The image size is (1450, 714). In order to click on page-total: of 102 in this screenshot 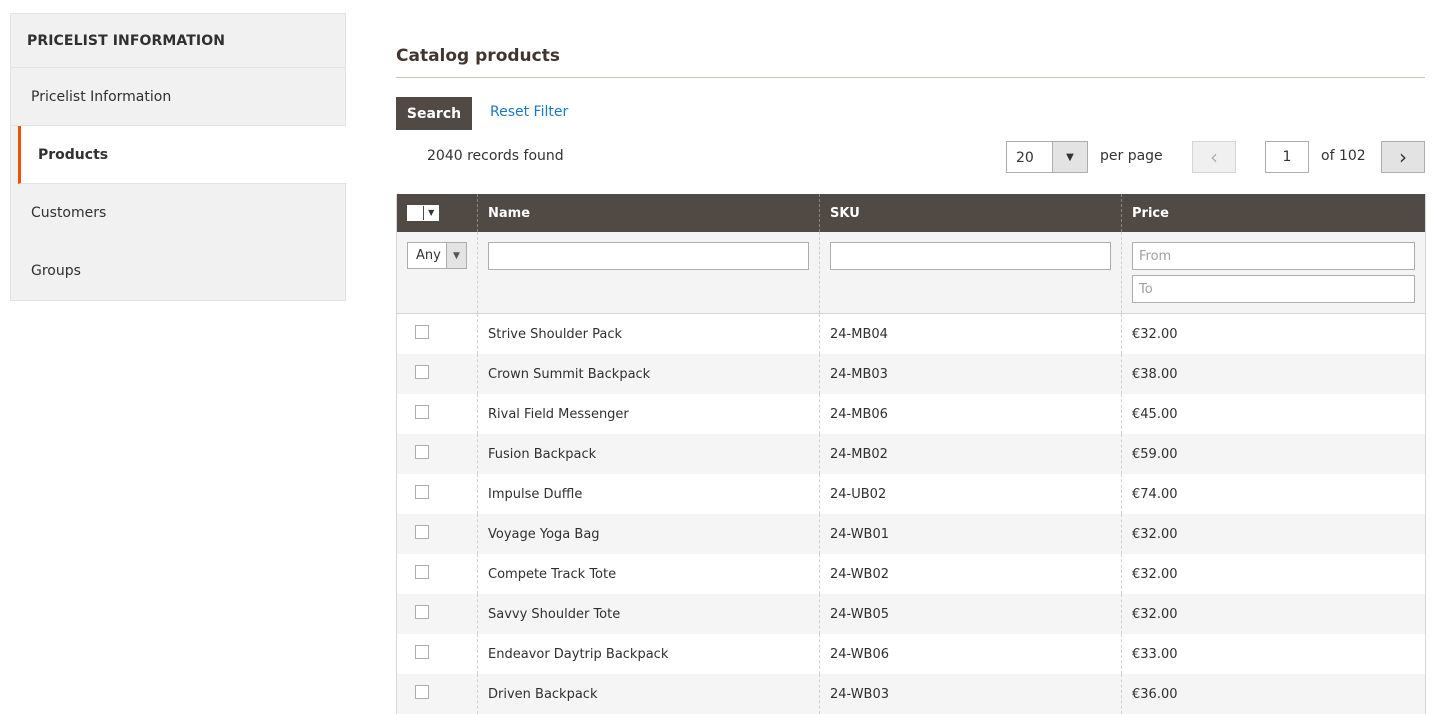, I will do `click(1343, 156)`.